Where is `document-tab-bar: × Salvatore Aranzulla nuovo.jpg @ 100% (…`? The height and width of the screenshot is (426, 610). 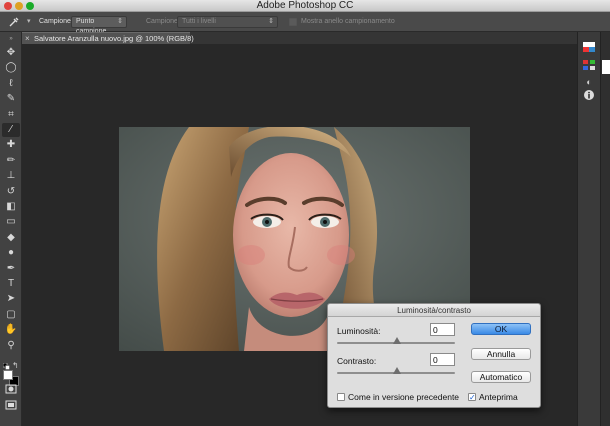 document-tab-bar: × Salvatore Aranzulla nuovo.jpg @ 100% (… is located at coordinates (299, 38).